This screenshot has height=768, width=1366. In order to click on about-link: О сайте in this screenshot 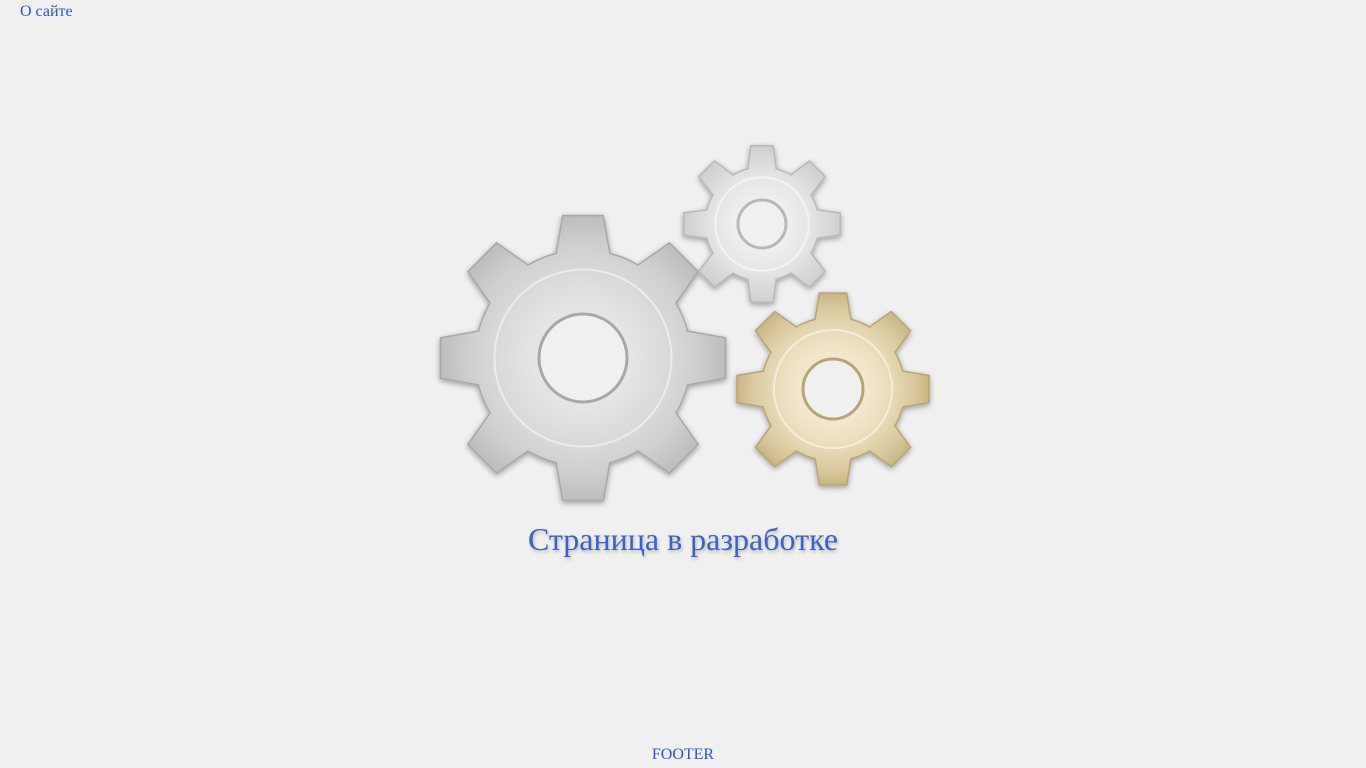, I will do `click(46, 12)`.